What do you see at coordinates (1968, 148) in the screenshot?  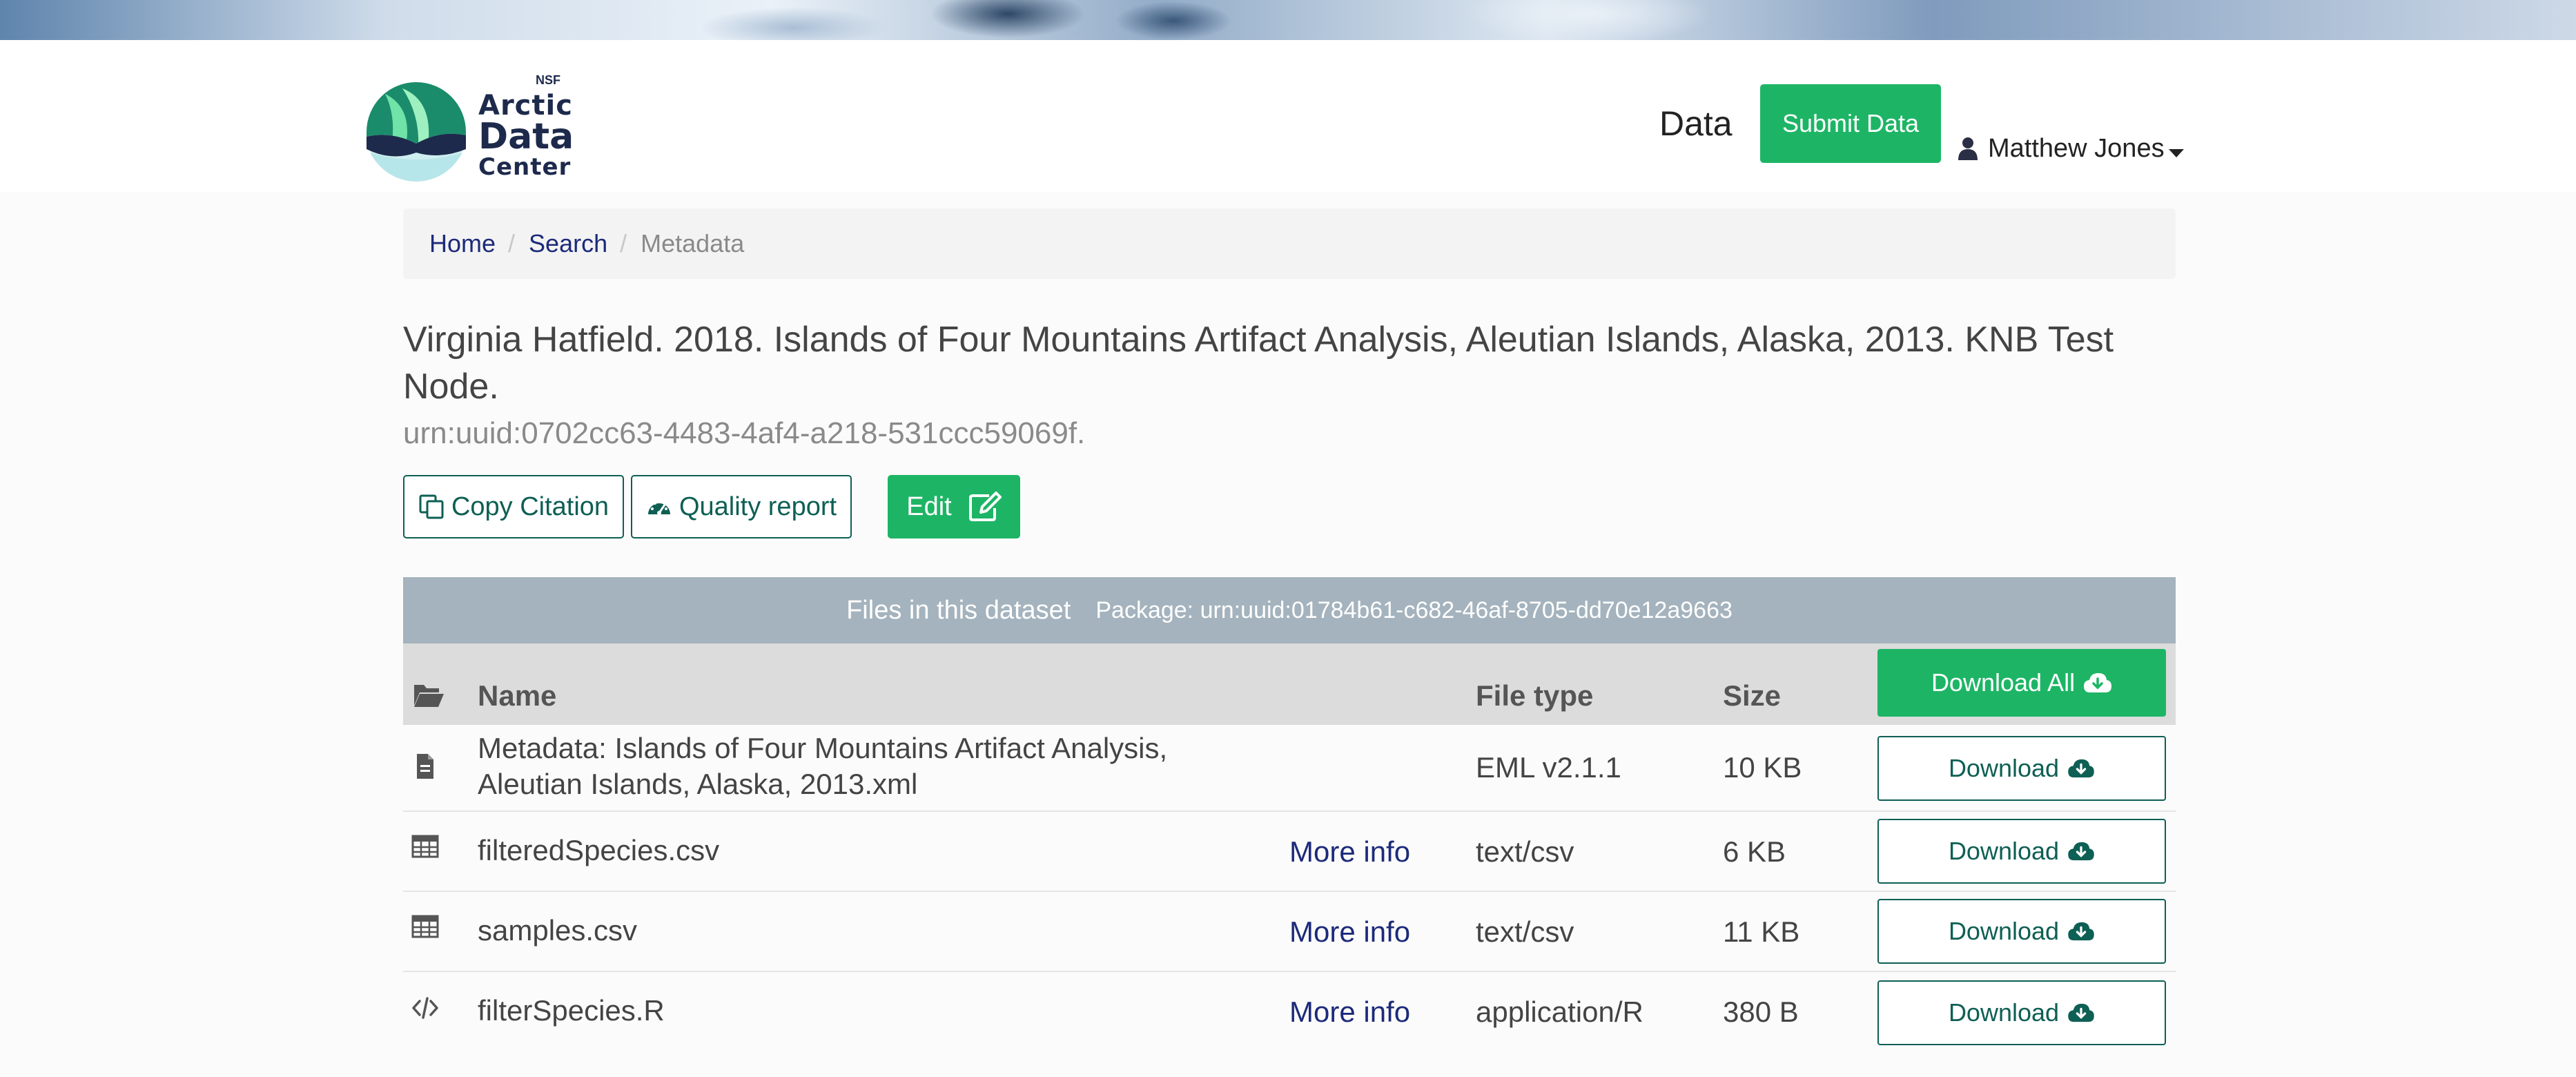 I see `user-icon` at bounding box center [1968, 148].